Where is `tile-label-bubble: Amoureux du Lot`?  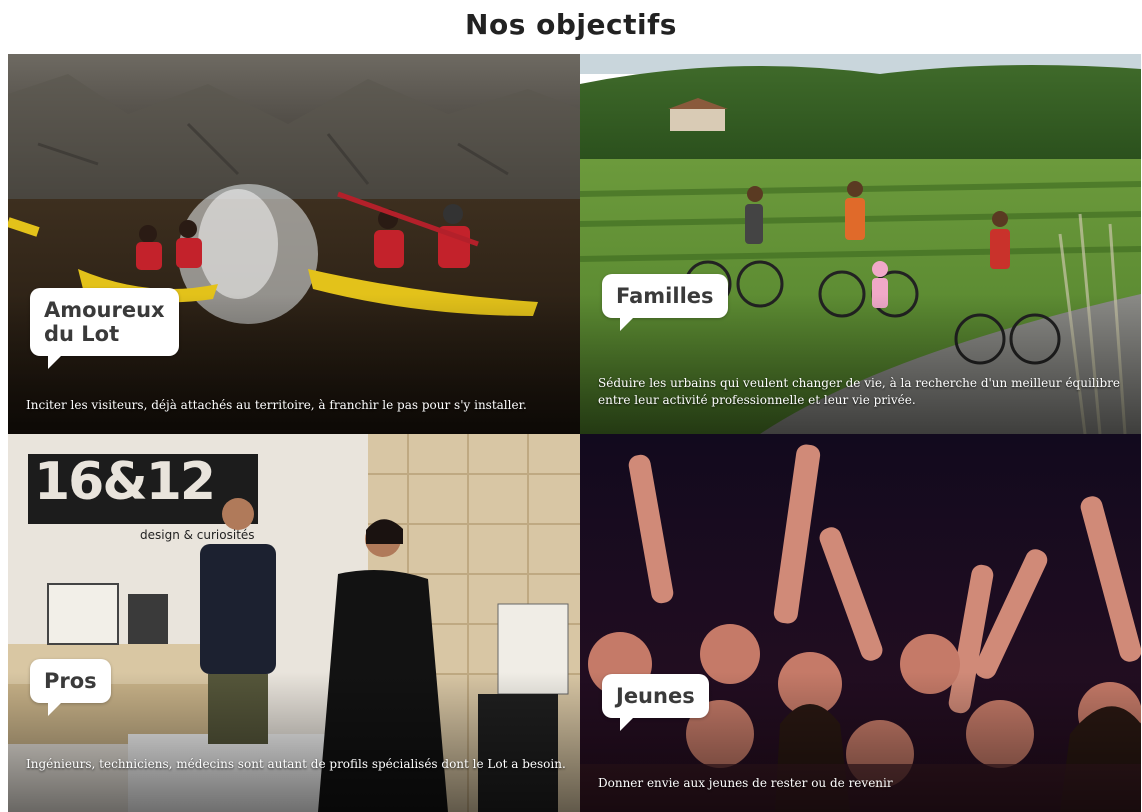 tile-label-bubble: Amoureux du Lot is located at coordinates (104, 328).